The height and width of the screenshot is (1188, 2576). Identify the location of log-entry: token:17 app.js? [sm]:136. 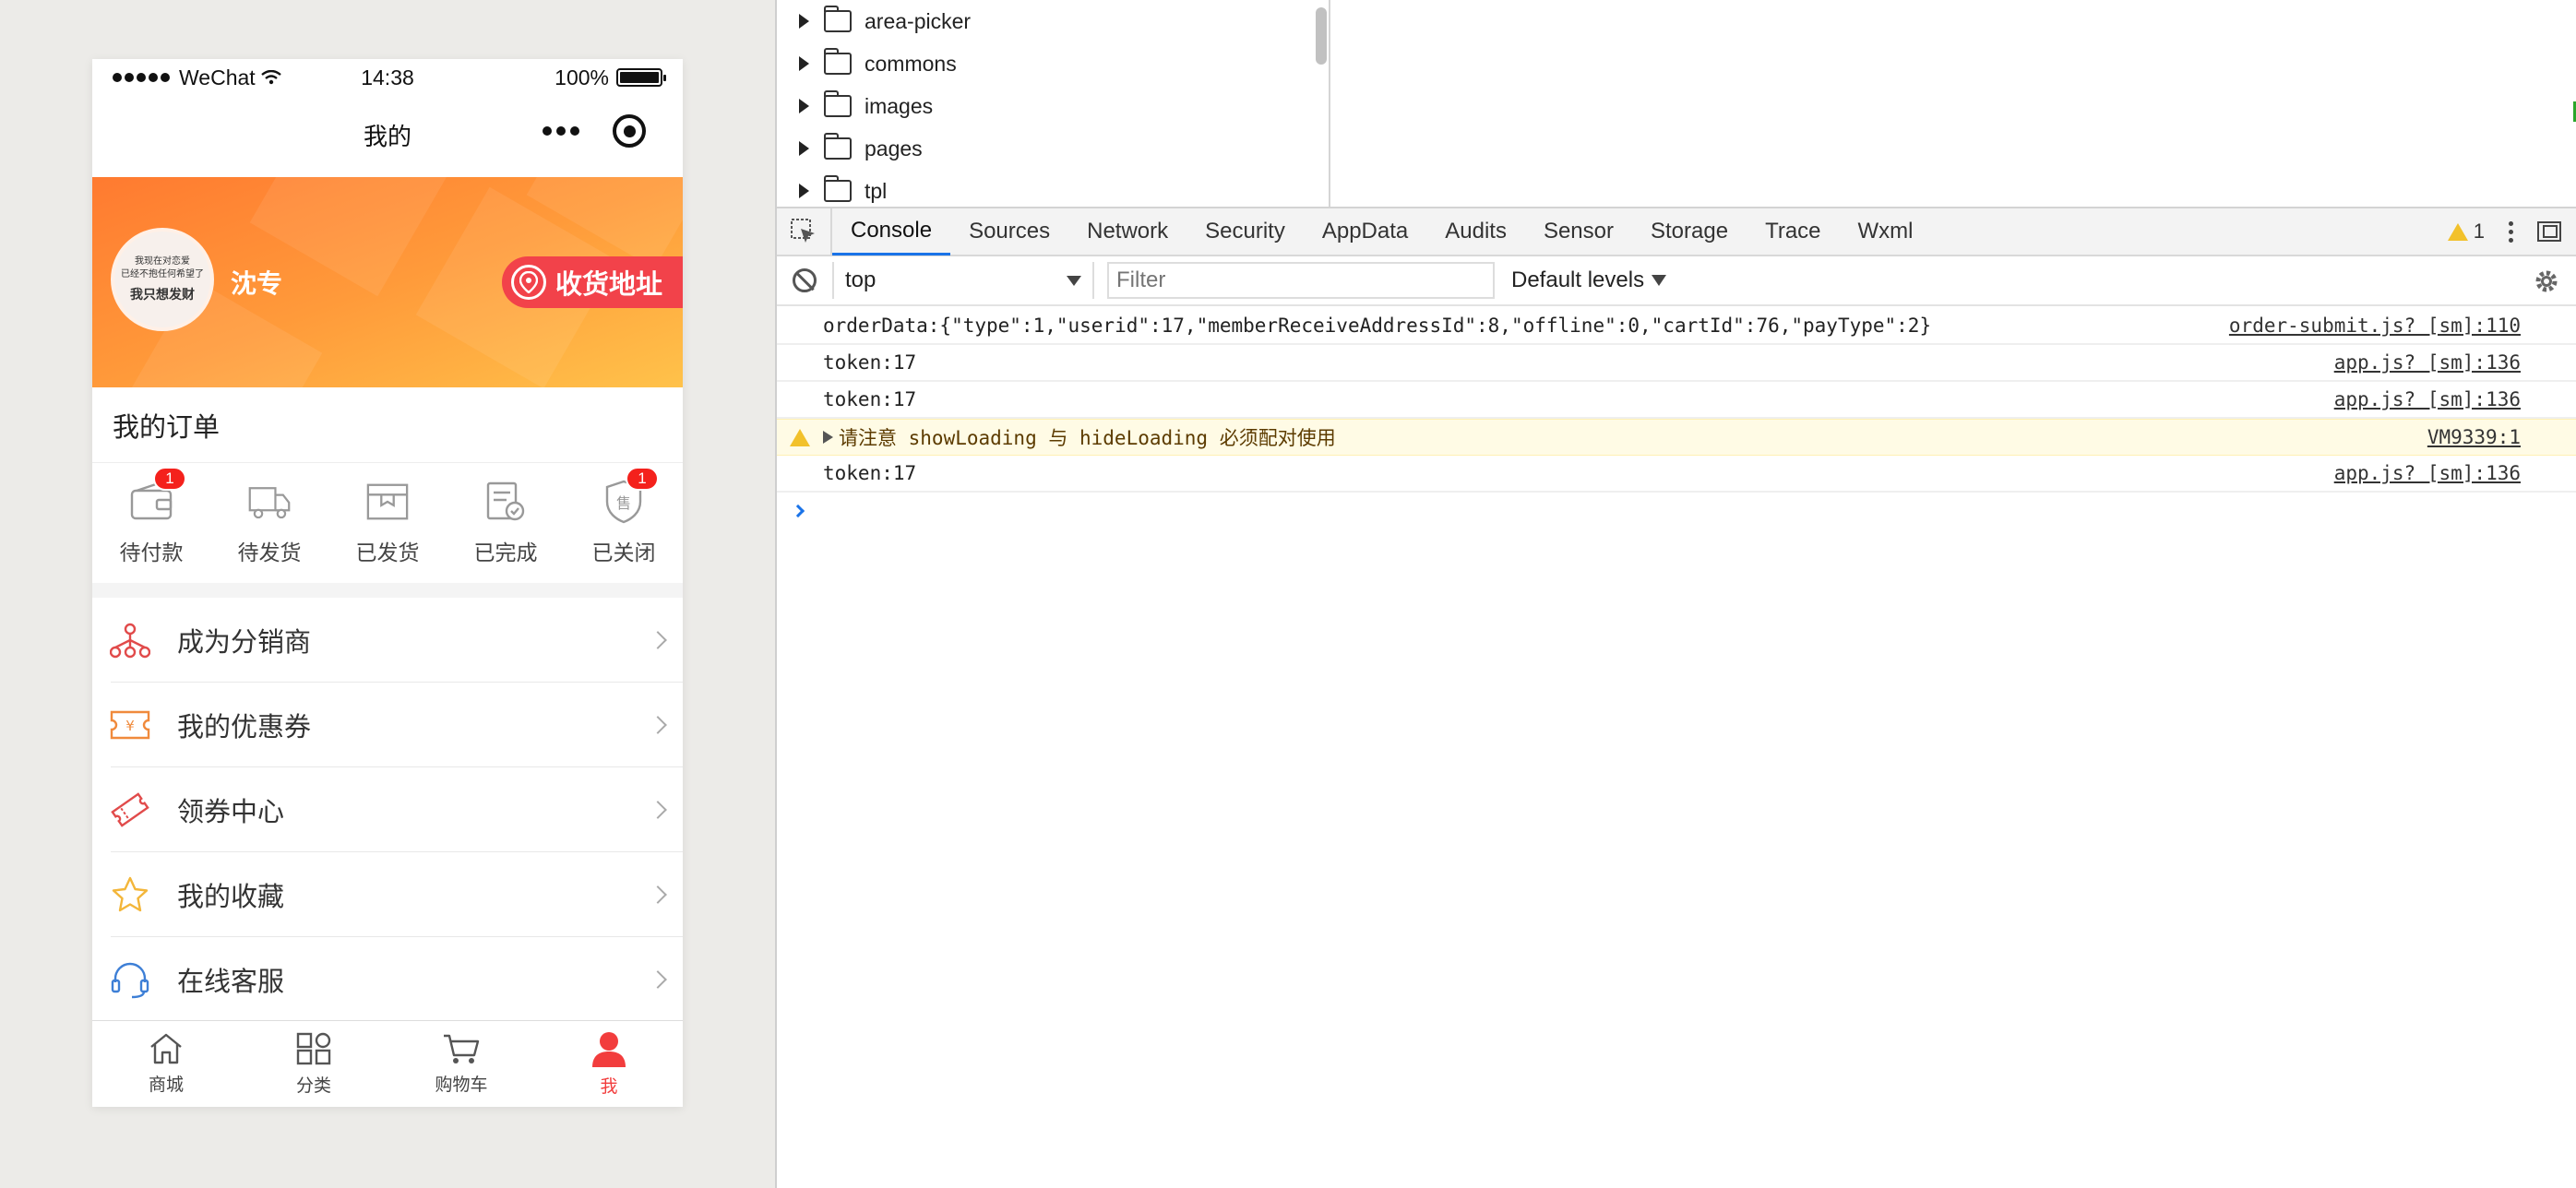
(1676, 363).